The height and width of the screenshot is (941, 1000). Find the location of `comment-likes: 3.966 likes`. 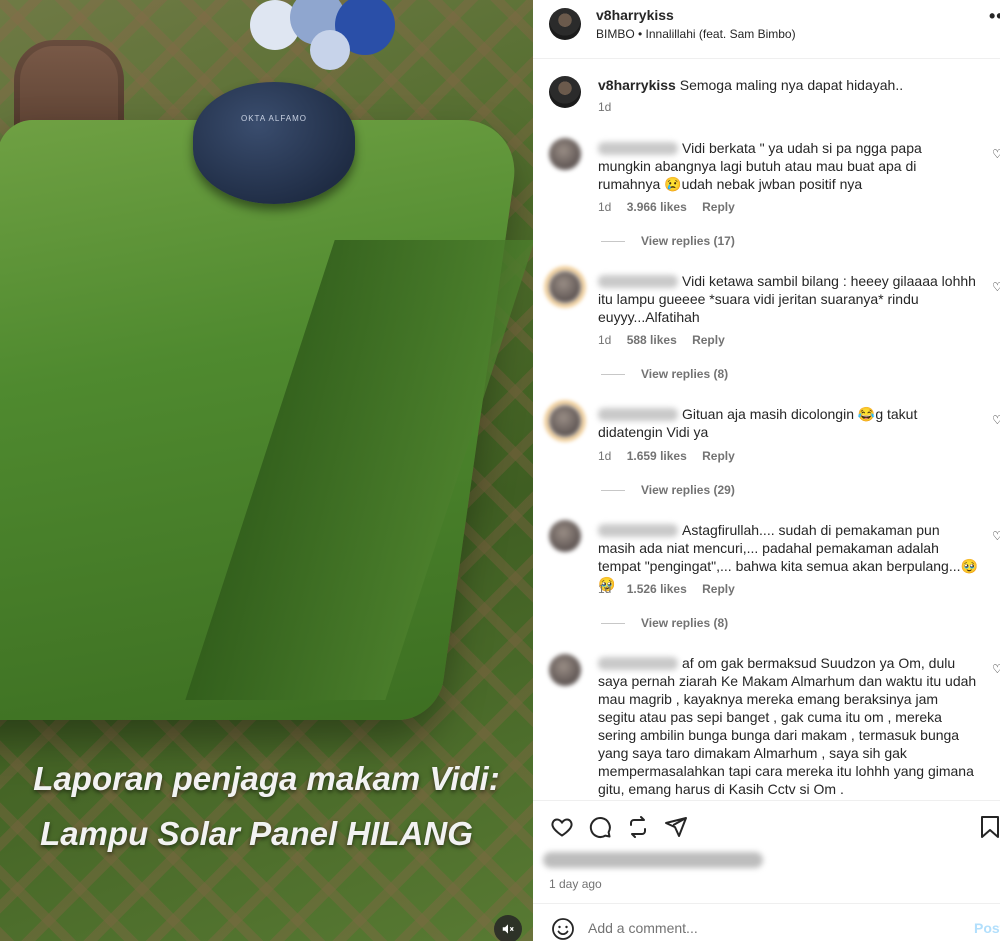

comment-likes: 3.966 likes is located at coordinates (657, 207).